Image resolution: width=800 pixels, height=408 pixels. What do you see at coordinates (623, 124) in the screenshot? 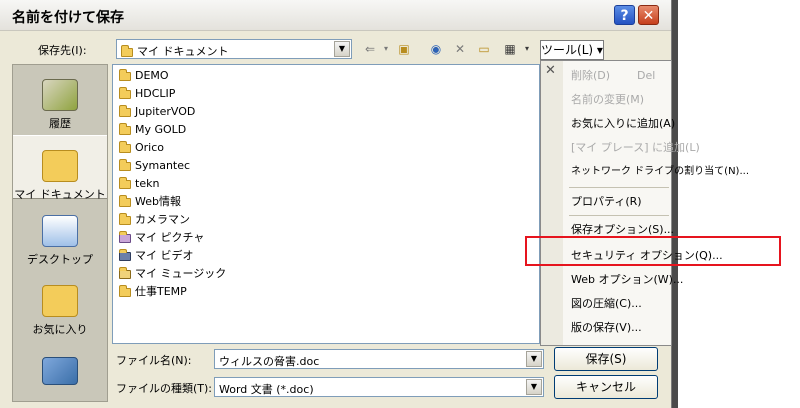
I see `menu-item-add-to-favorites: お気に入りに追加(A)` at bounding box center [623, 124].